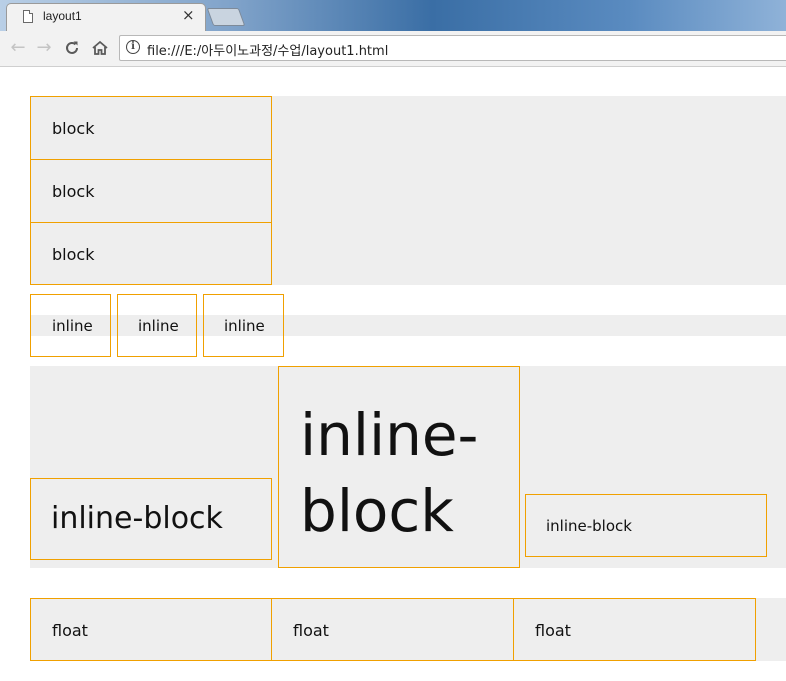  What do you see at coordinates (18, 48) in the screenshot?
I see `back-arrow-icon: ←` at bounding box center [18, 48].